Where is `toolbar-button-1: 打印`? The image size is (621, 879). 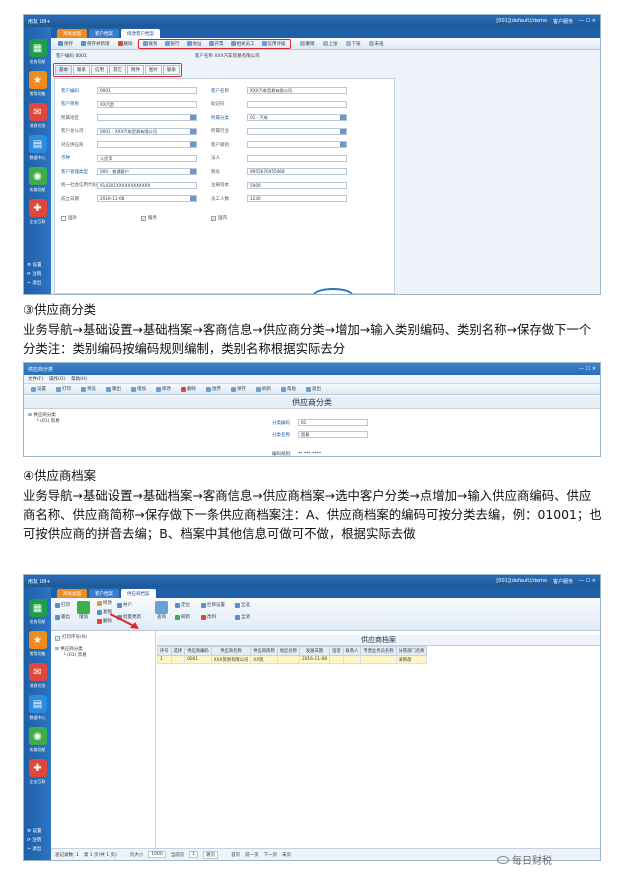 toolbar-button-1: 打印 is located at coordinates (63, 389).